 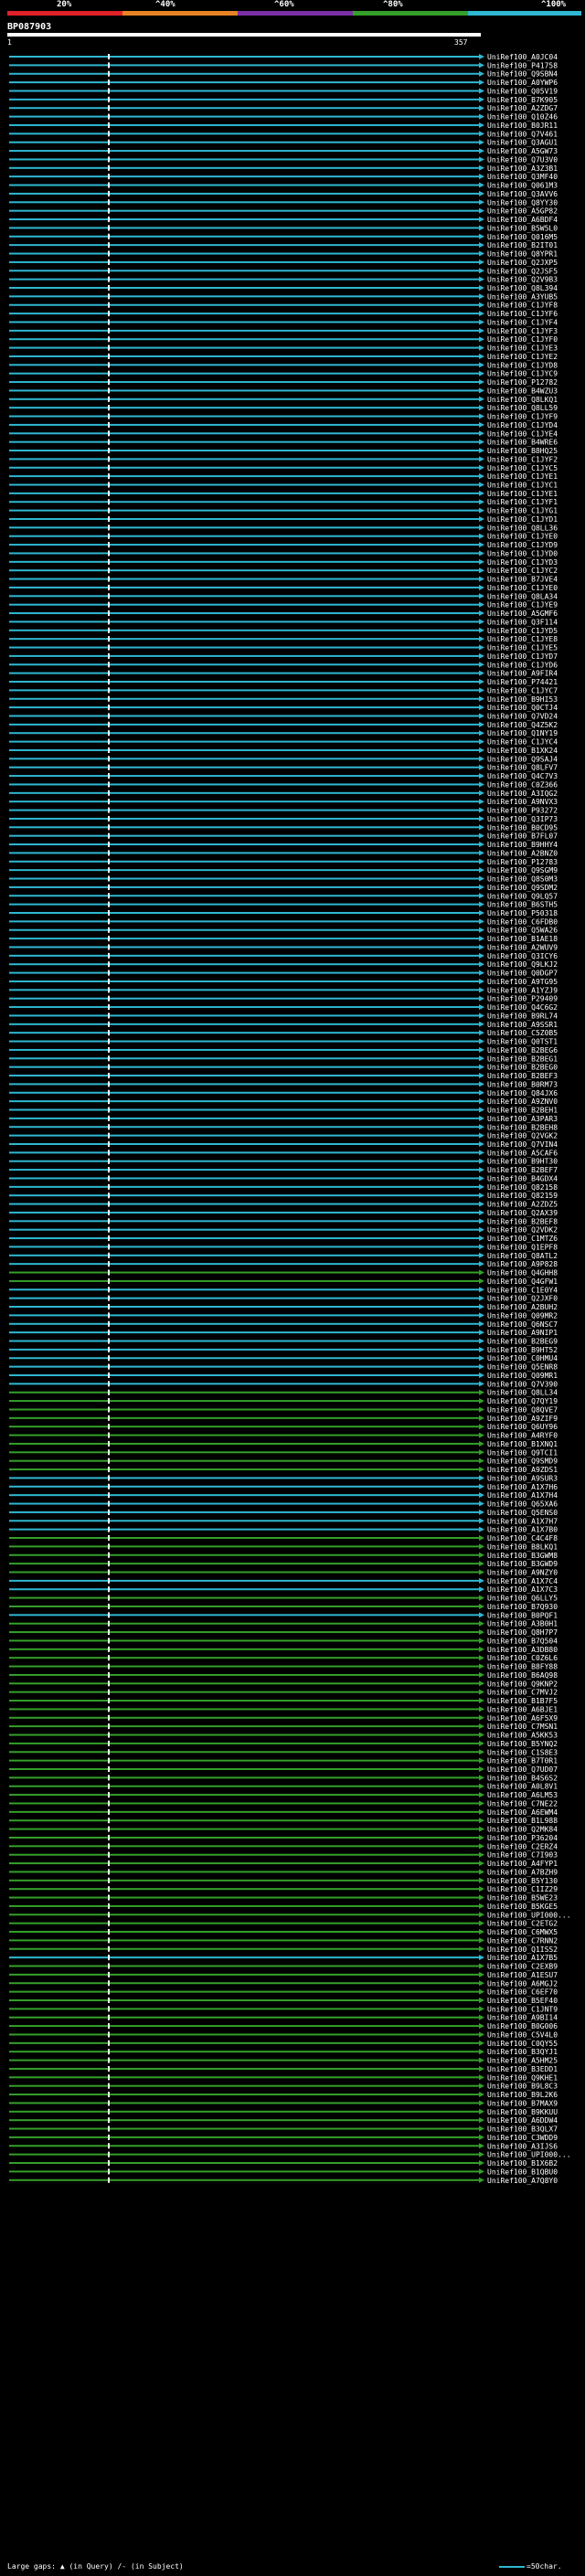 I want to click on hit-row: UniRef100_B1XNQ1, so click(x=284, y=1444).